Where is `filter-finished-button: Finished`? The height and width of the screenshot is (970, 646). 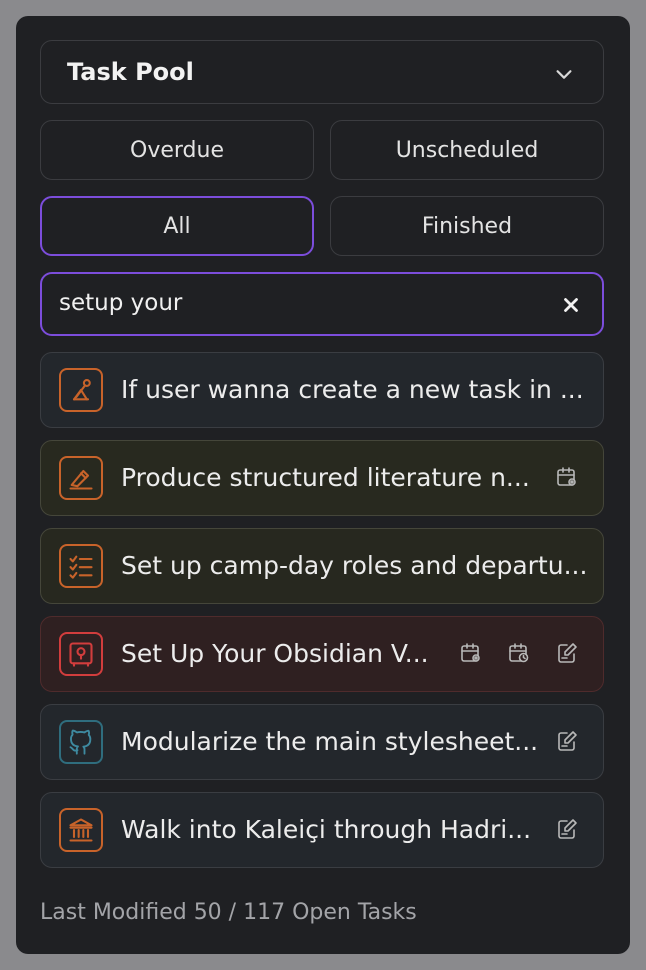 filter-finished-button: Finished is located at coordinates (467, 226).